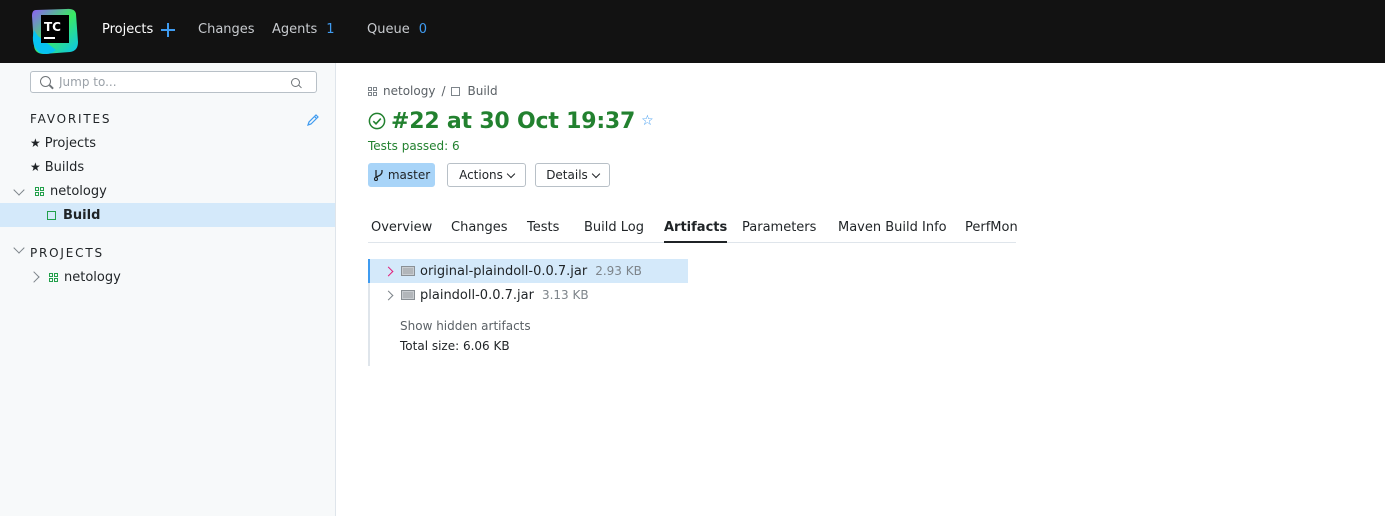  Describe the element at coordinates (167, 191) in the screenshot. I see `favorites-project-netology: netology` at that location.